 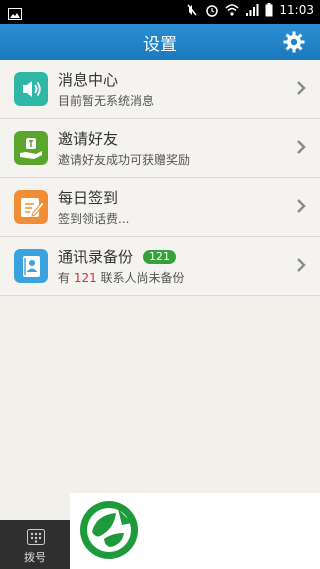 What do you see at coordinates (106, 101) in the screenshot?
I see `item-subtitle: 目前暂无系统消息` at bounding box center [106, 101].